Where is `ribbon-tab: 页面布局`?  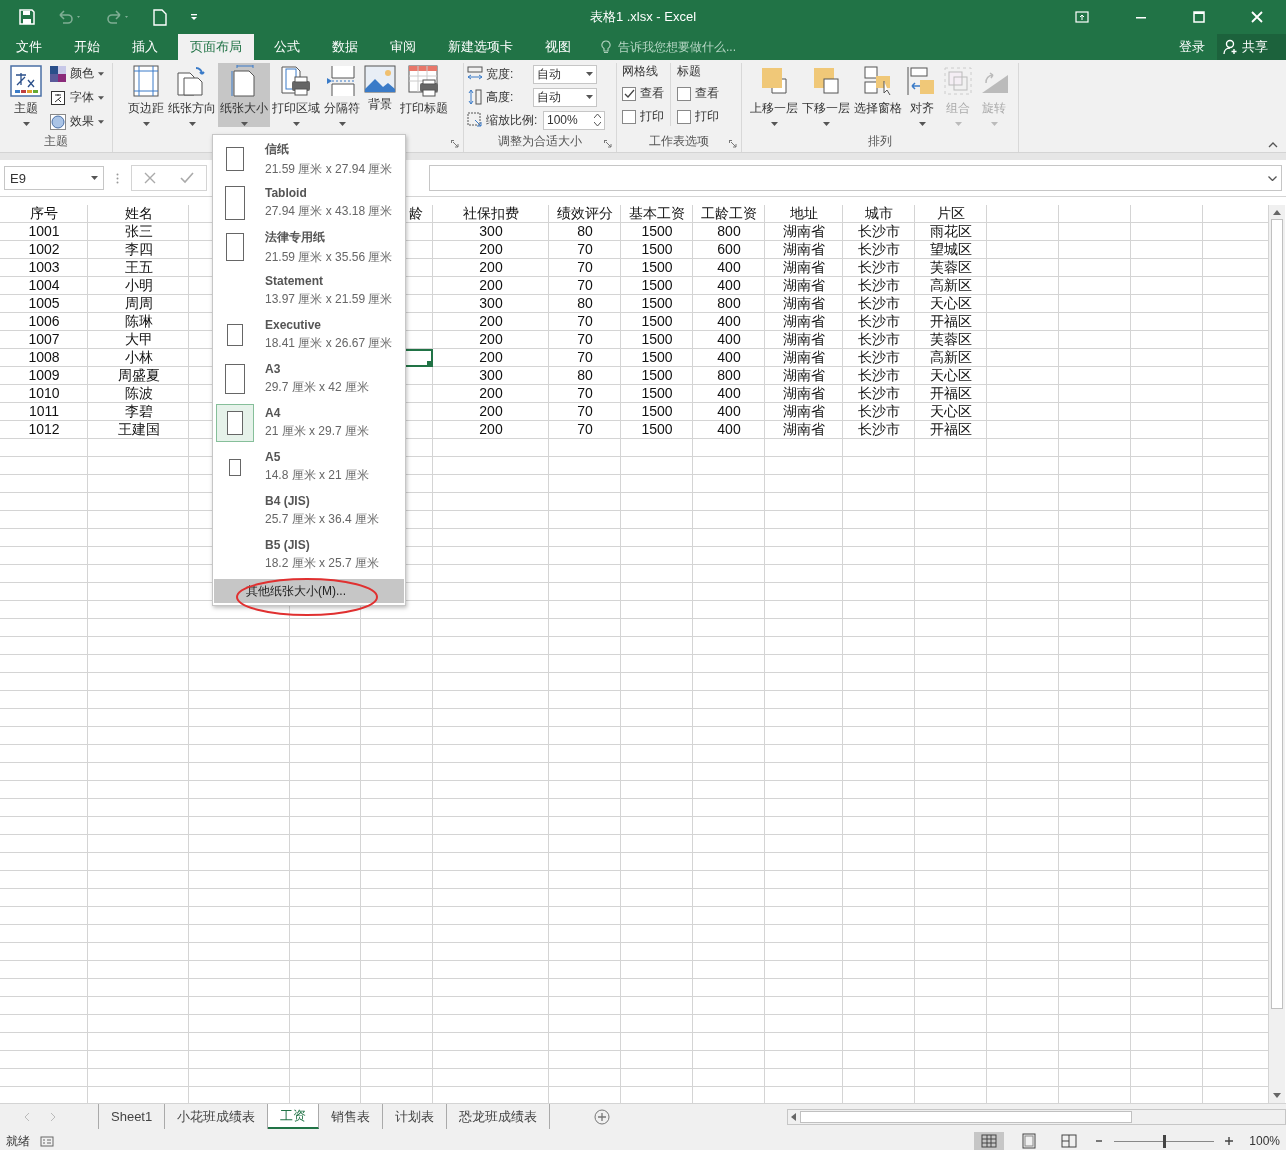
ribbon-tab: 页面布局 is located at coordinates (216, 47).